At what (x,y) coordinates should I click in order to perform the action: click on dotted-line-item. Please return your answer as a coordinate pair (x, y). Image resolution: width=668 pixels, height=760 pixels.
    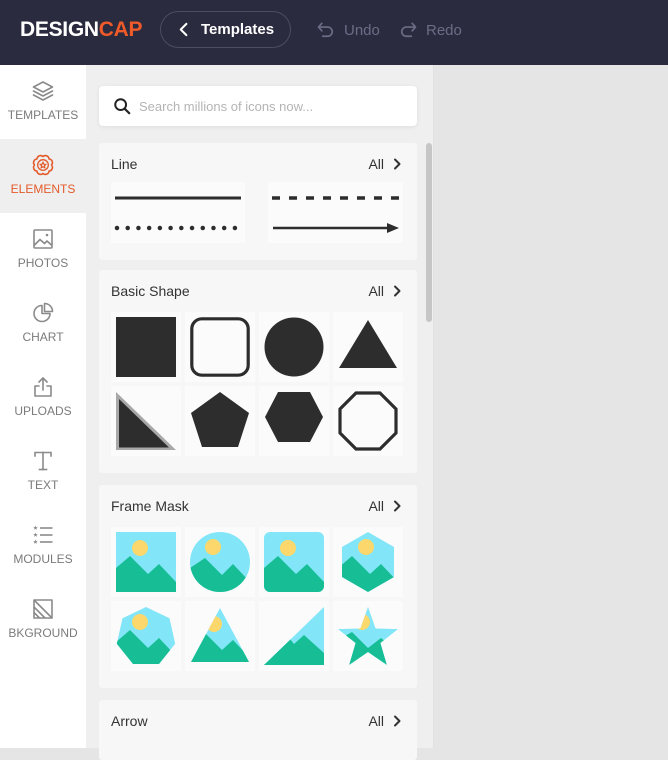
    Looking at the image, I should click on (178, 228).